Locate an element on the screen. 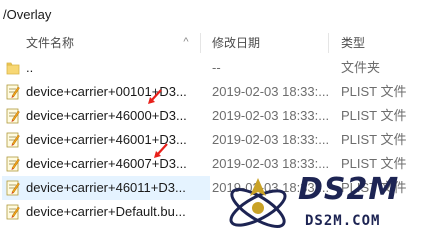 This screenshot has width=448, height=243. file-type: 文件夹 is located at coordinates (361, 67).